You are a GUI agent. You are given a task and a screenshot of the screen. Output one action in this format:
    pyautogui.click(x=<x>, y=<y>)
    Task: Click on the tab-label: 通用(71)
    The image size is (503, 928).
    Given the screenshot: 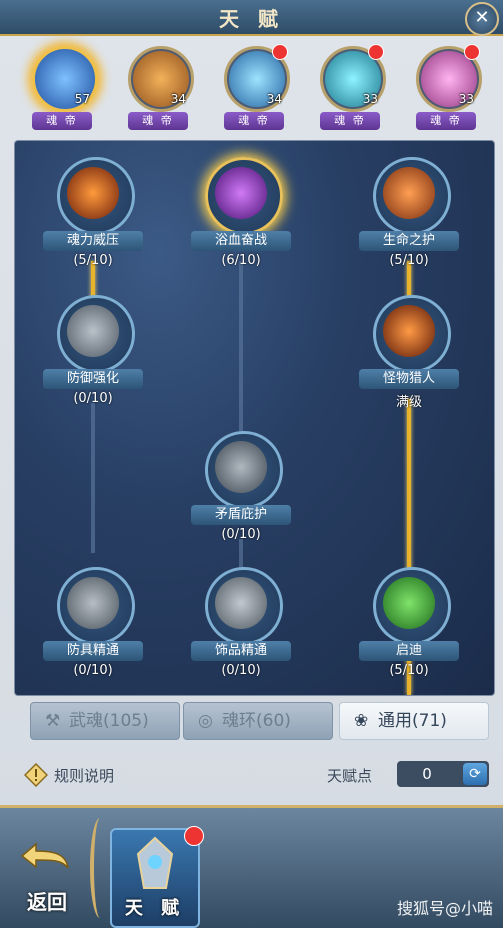 What is the action you would take?
    pyautogui.click(x=412, y=721)
    